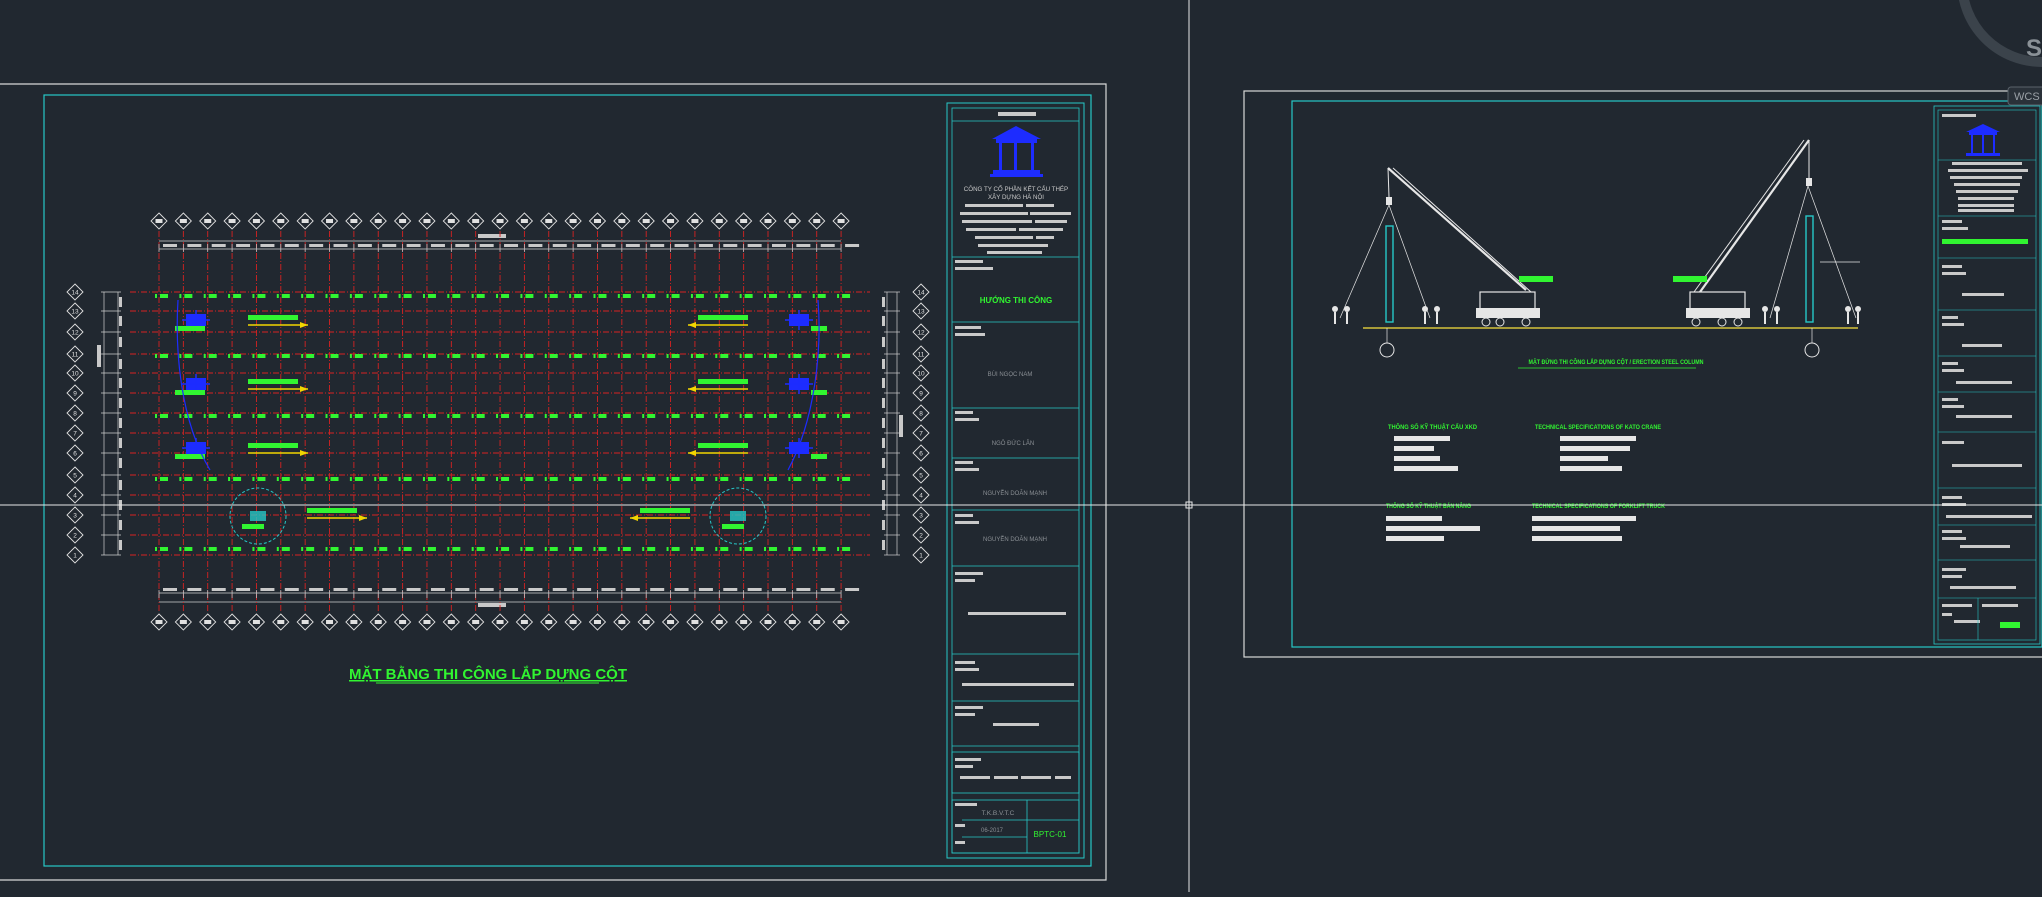  I want to click on tb-field-labels, so click(967, 416).